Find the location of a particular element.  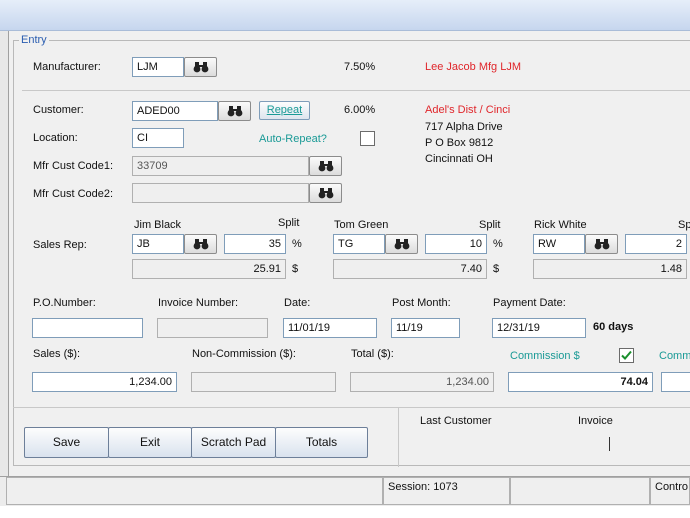

scratch-pad-button-label: Scratch Pad is located at coordinates (233, 442).